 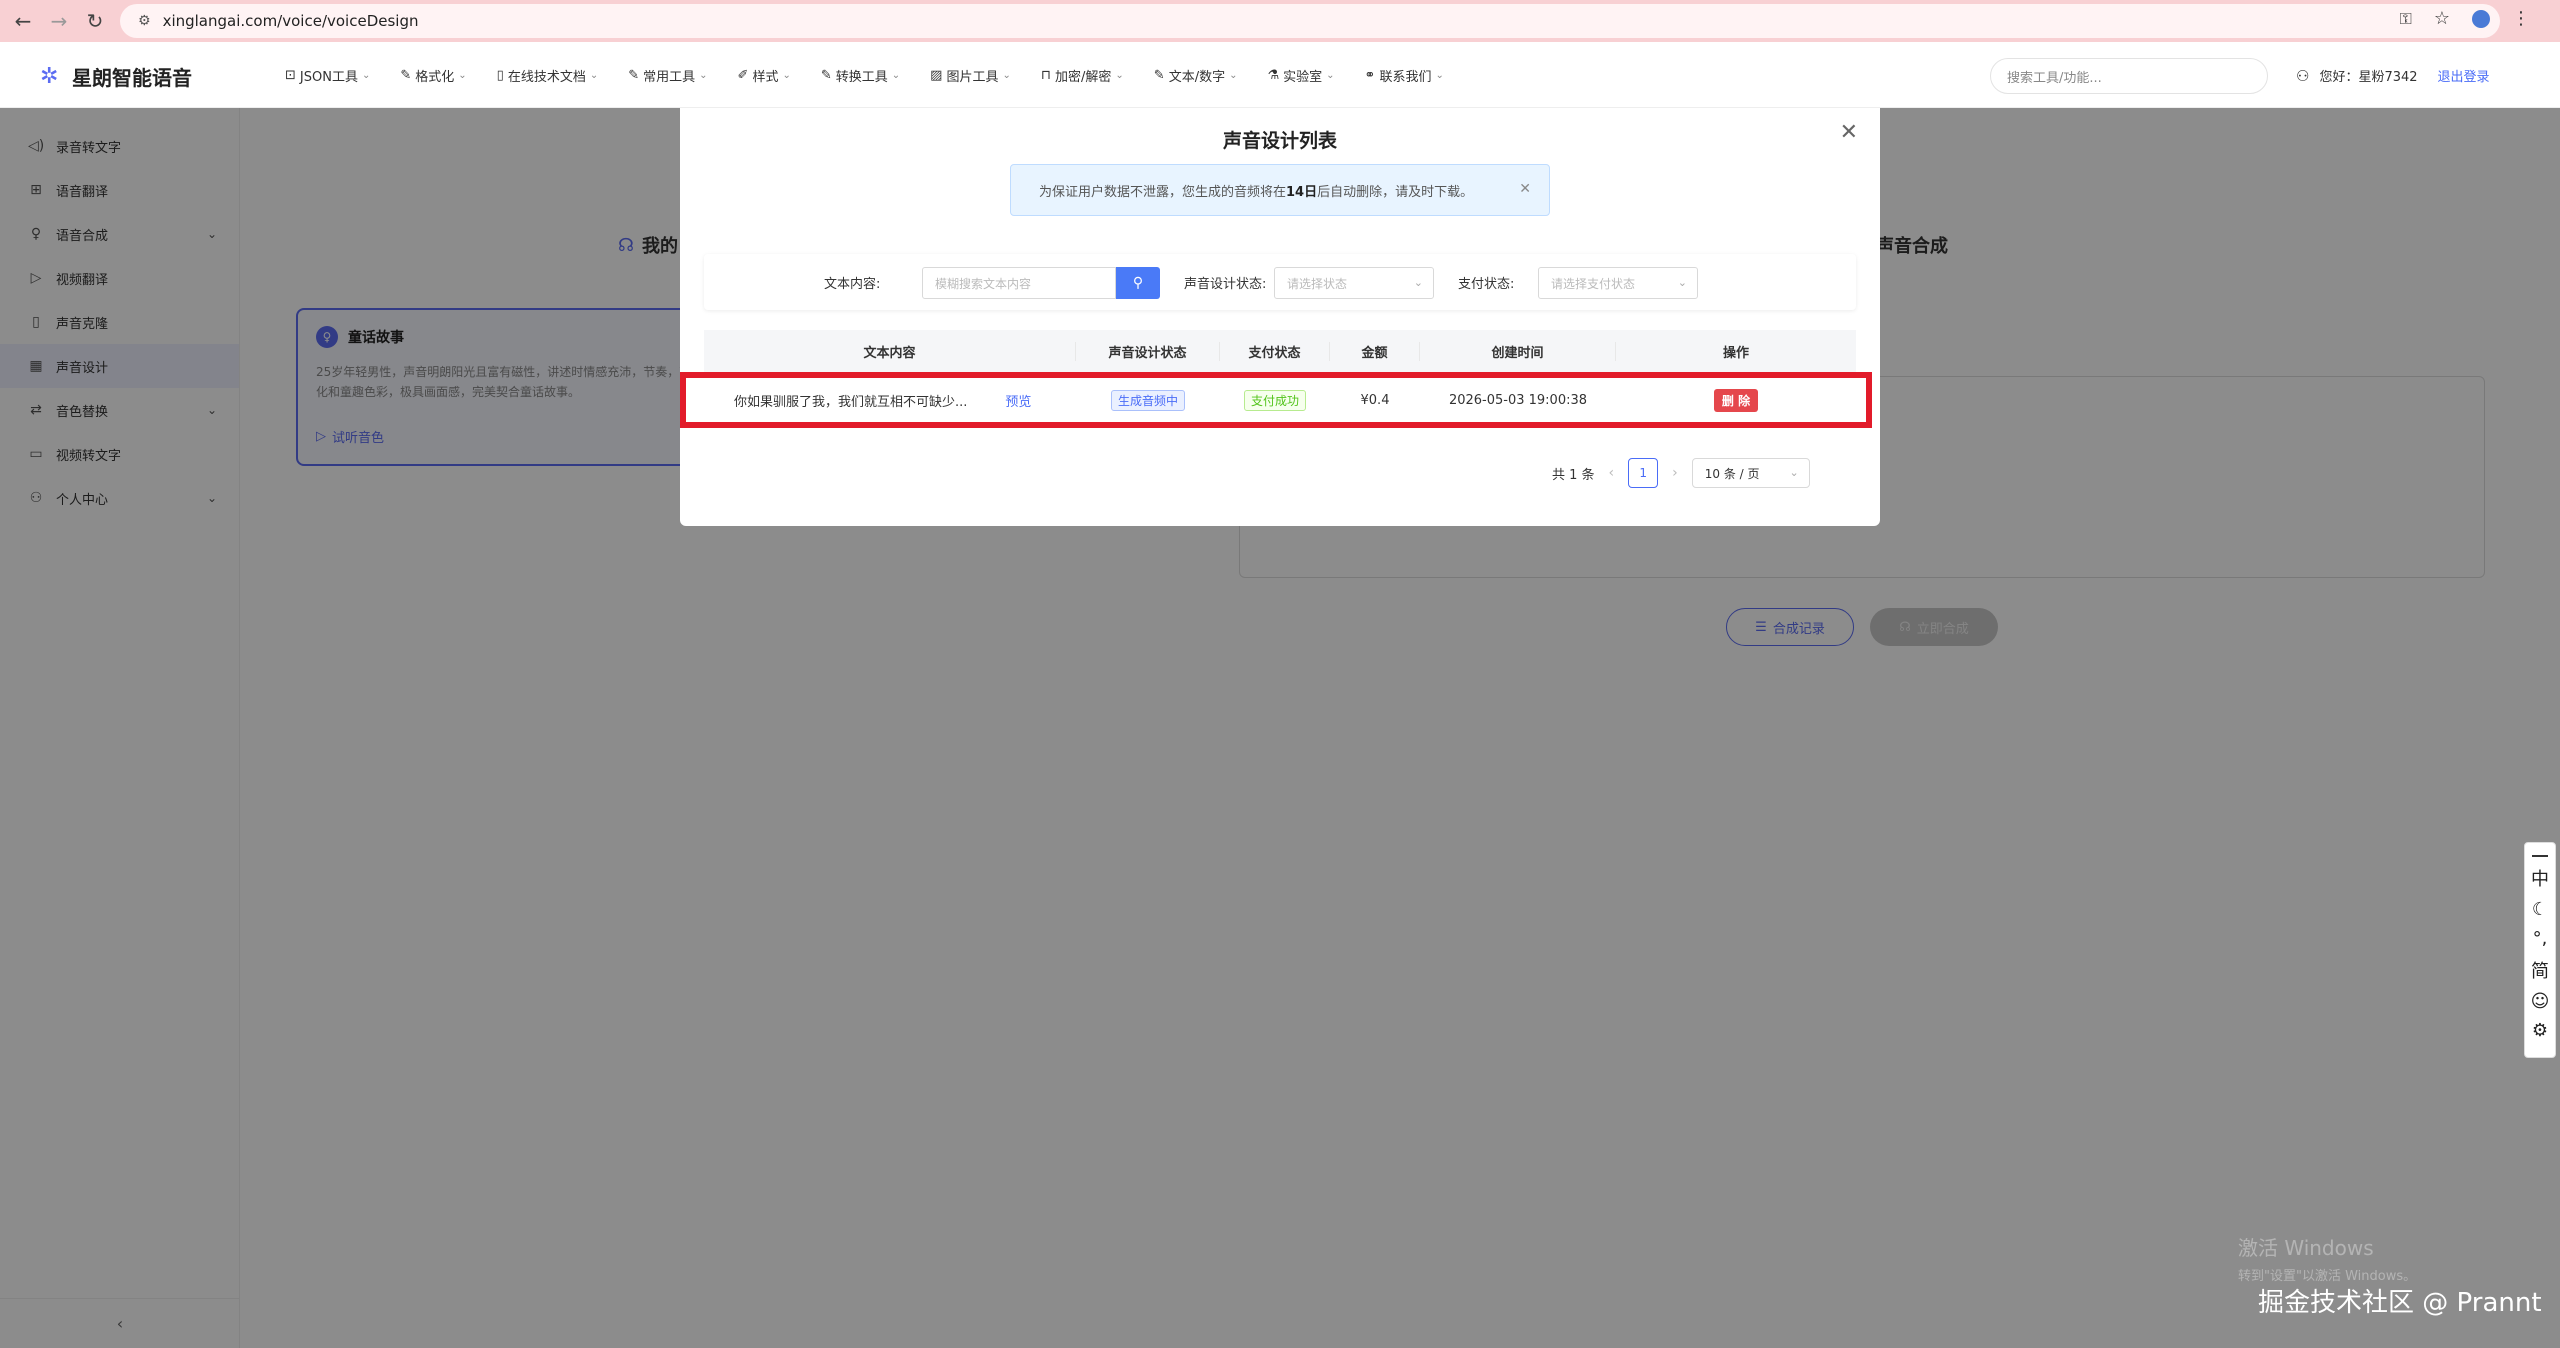 What do you see at coordinates (2442, 18) in the screenshot?
I see `bookmark-star-icon: ☆` at bounding box center [2442, 18].